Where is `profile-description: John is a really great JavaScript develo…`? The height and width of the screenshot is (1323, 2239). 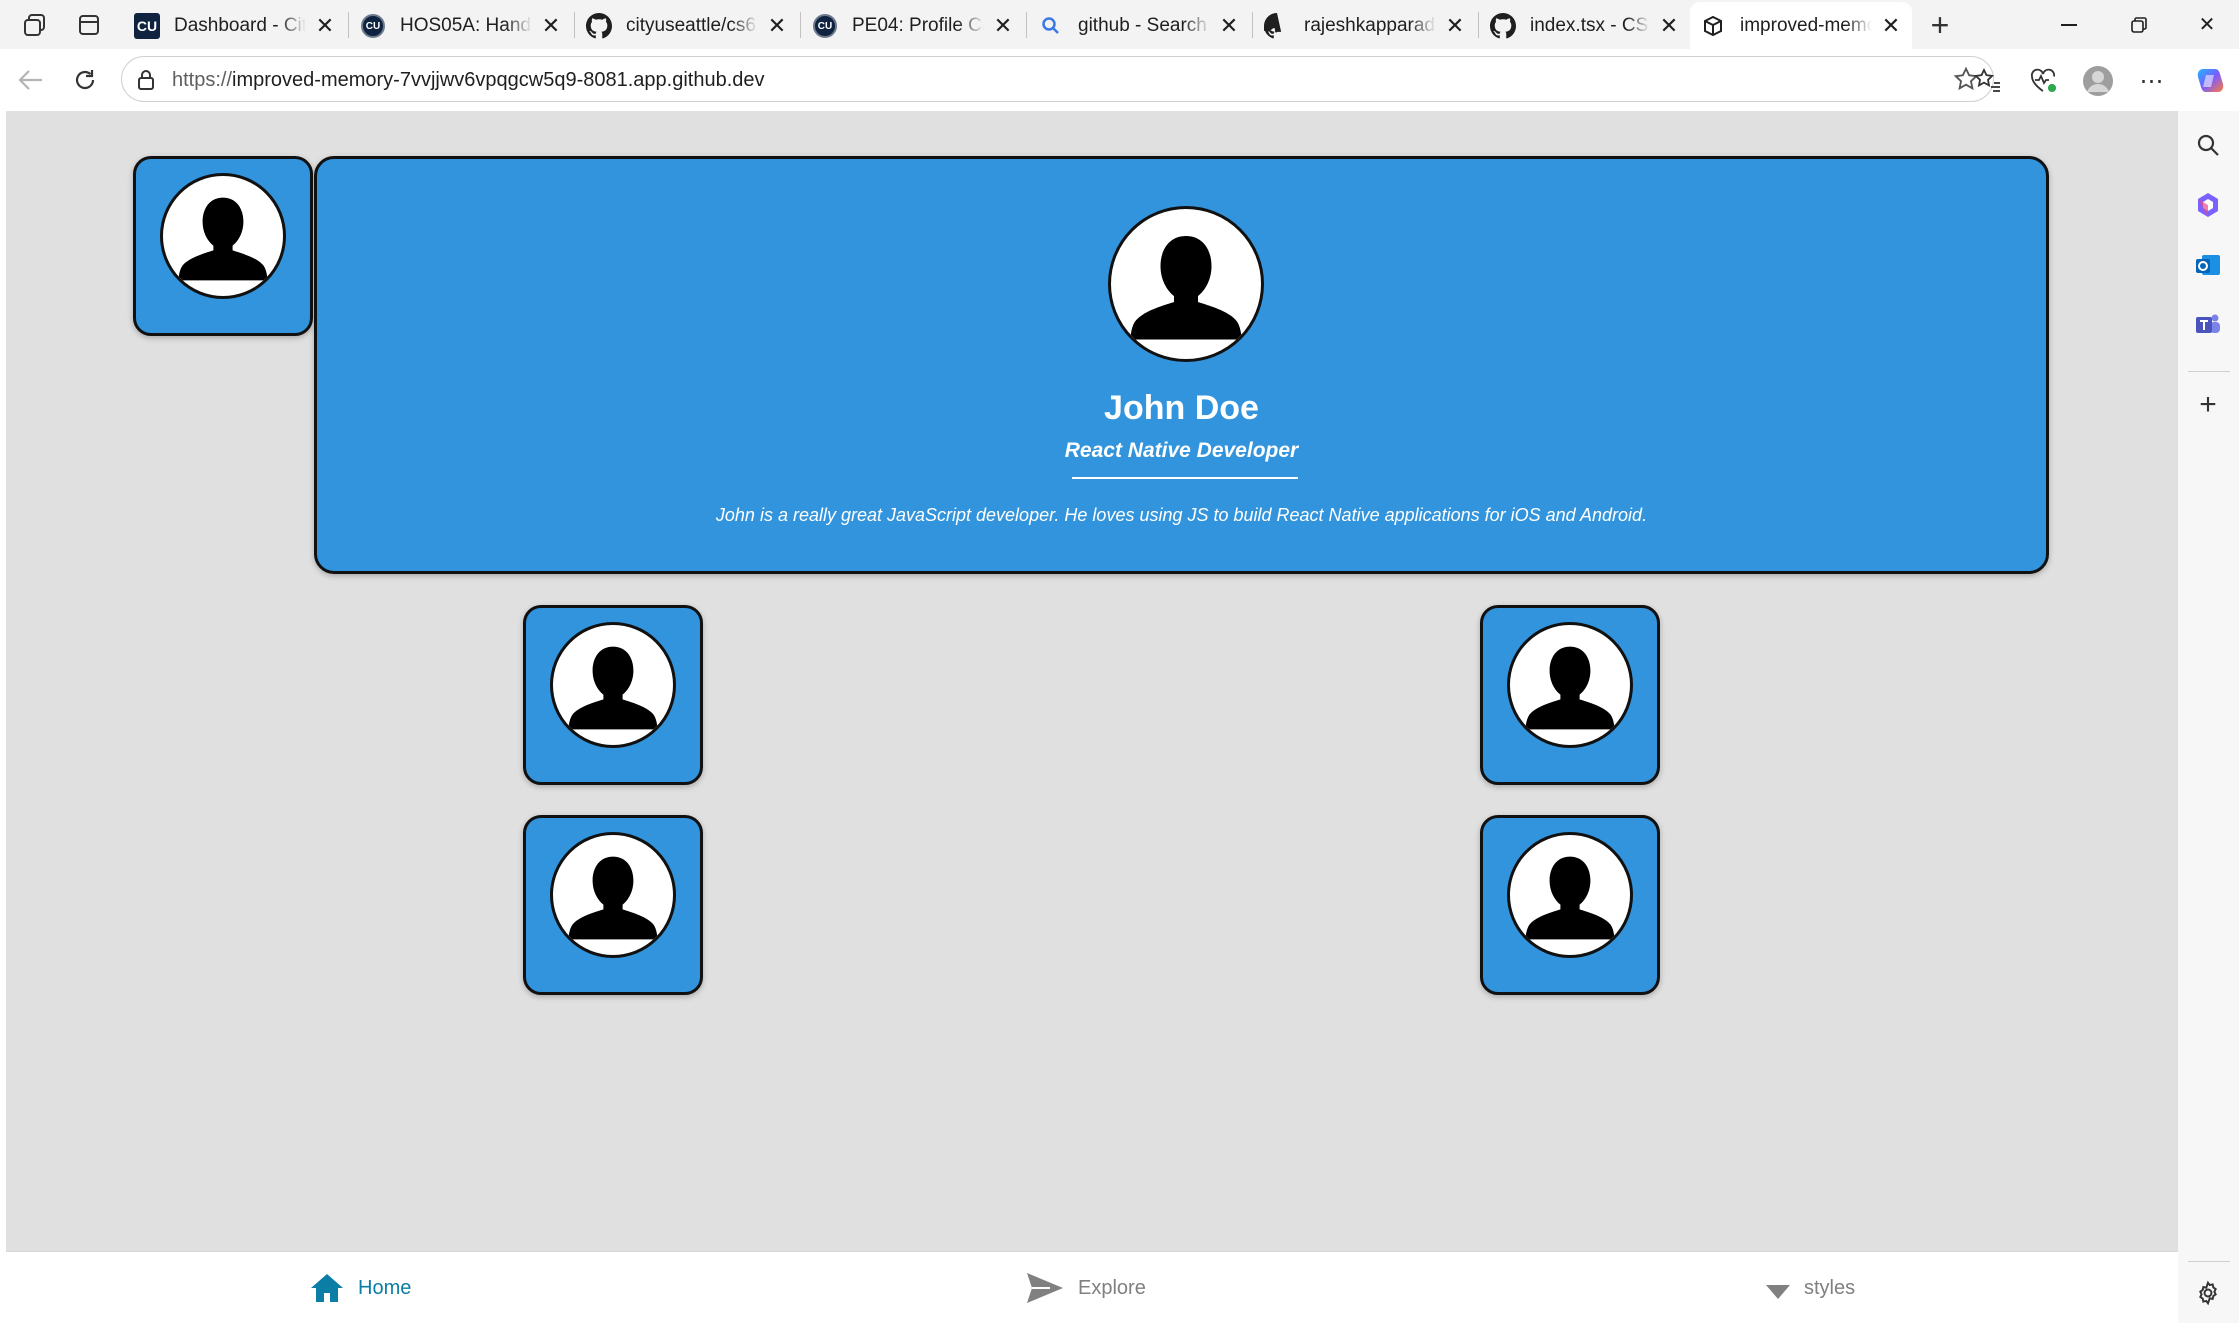
profile-description: John is a really great JavaScript develo… is located at coordinates (1181, 515).